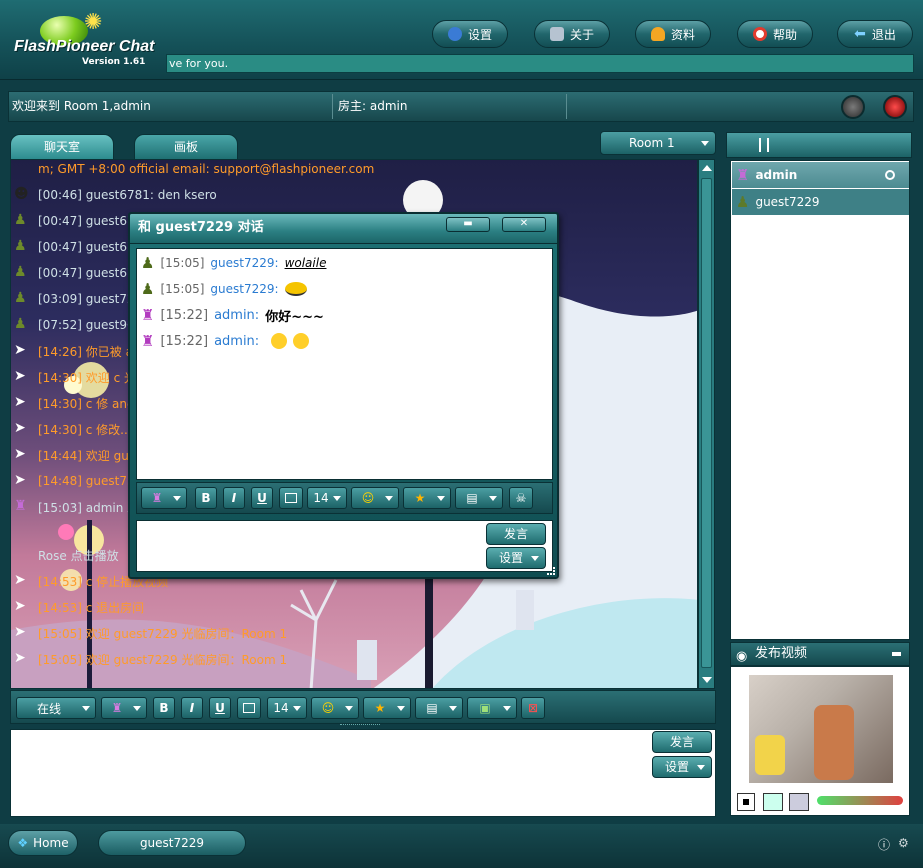  What do you see at coordinates (707, 168) in the screenshot?
I see `scroll-up-icon` at bounding box center [707, 168].